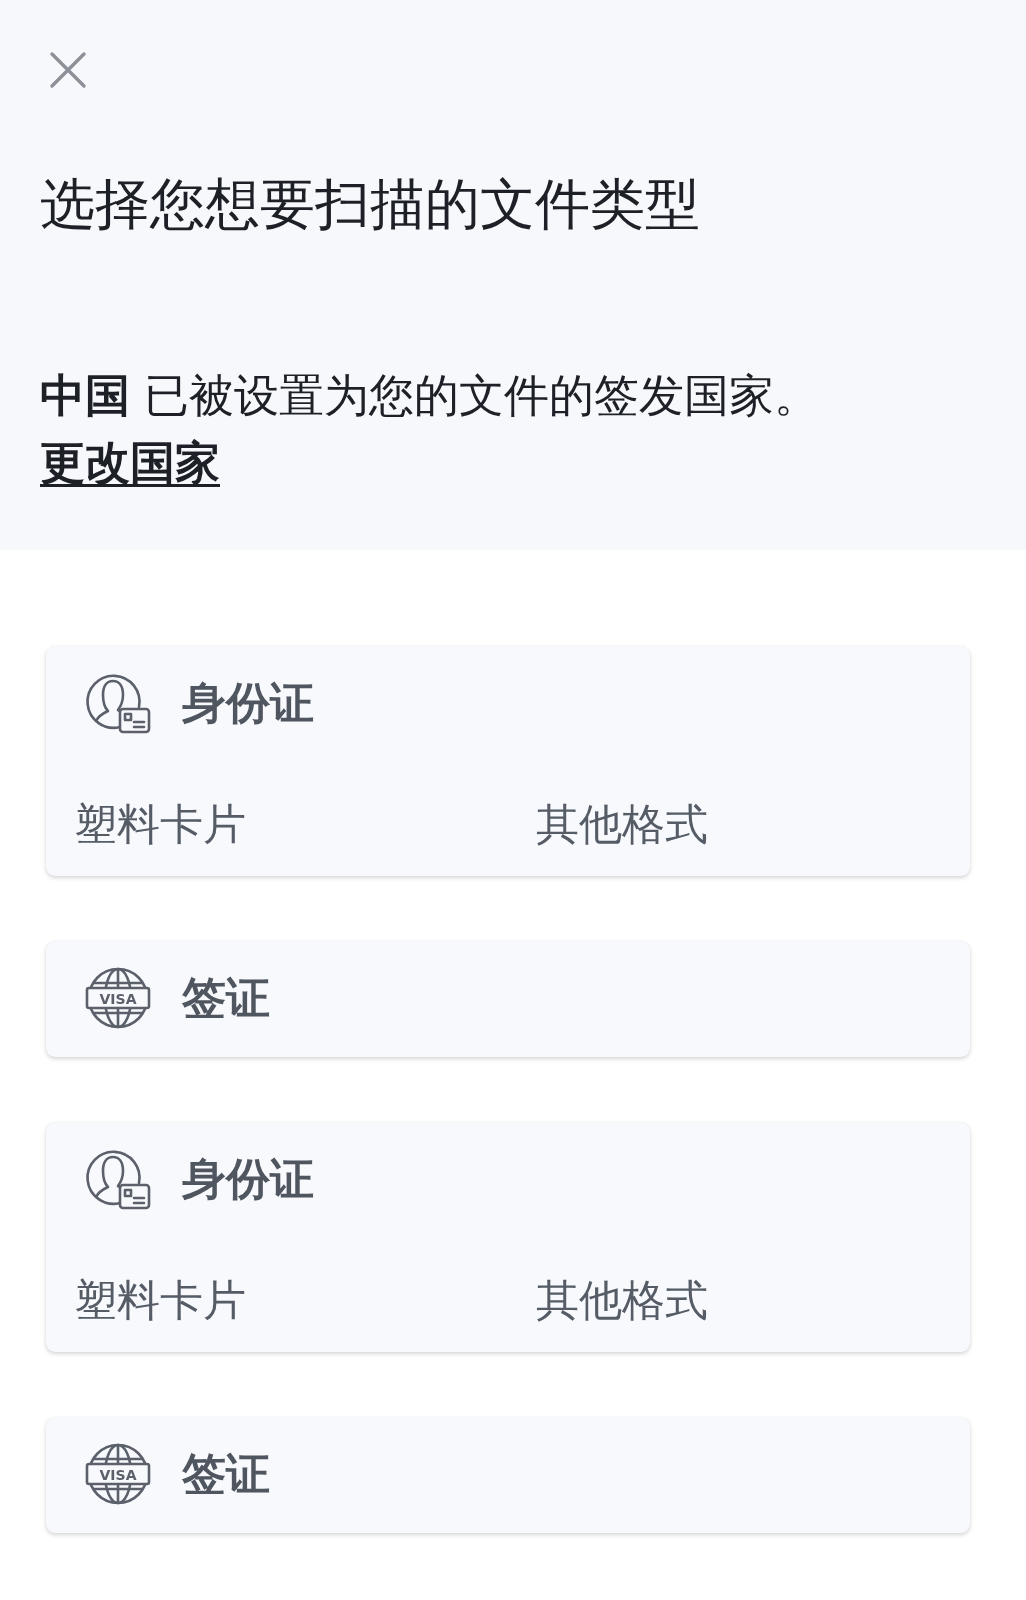  What do you see at coordinates (370, 204) in the screenshot?
I see `page-title: 选择您想要扫描的文件类型` at bounding box center [370, 204].